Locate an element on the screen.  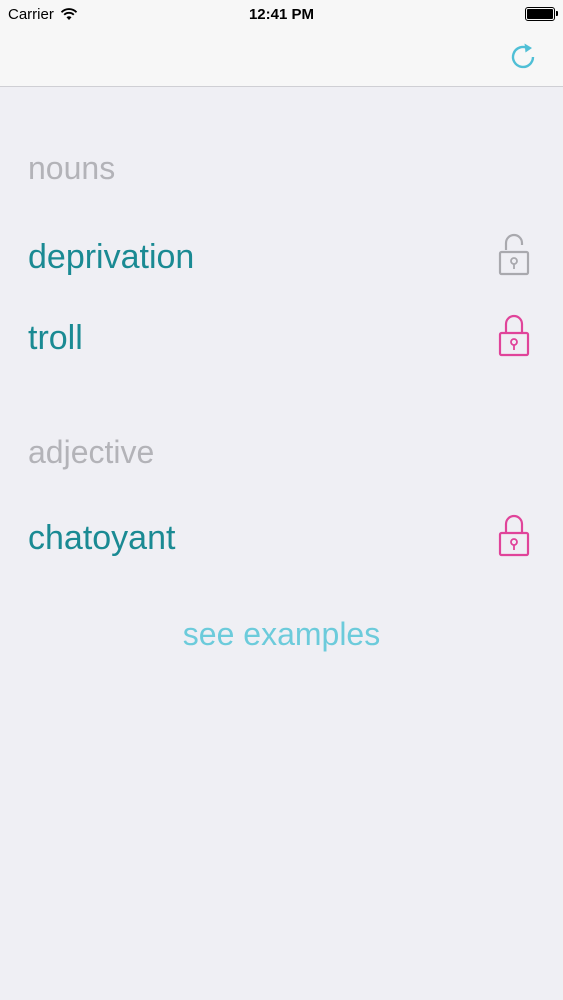
list-item: deprivation is located at coordinates (281, 256).